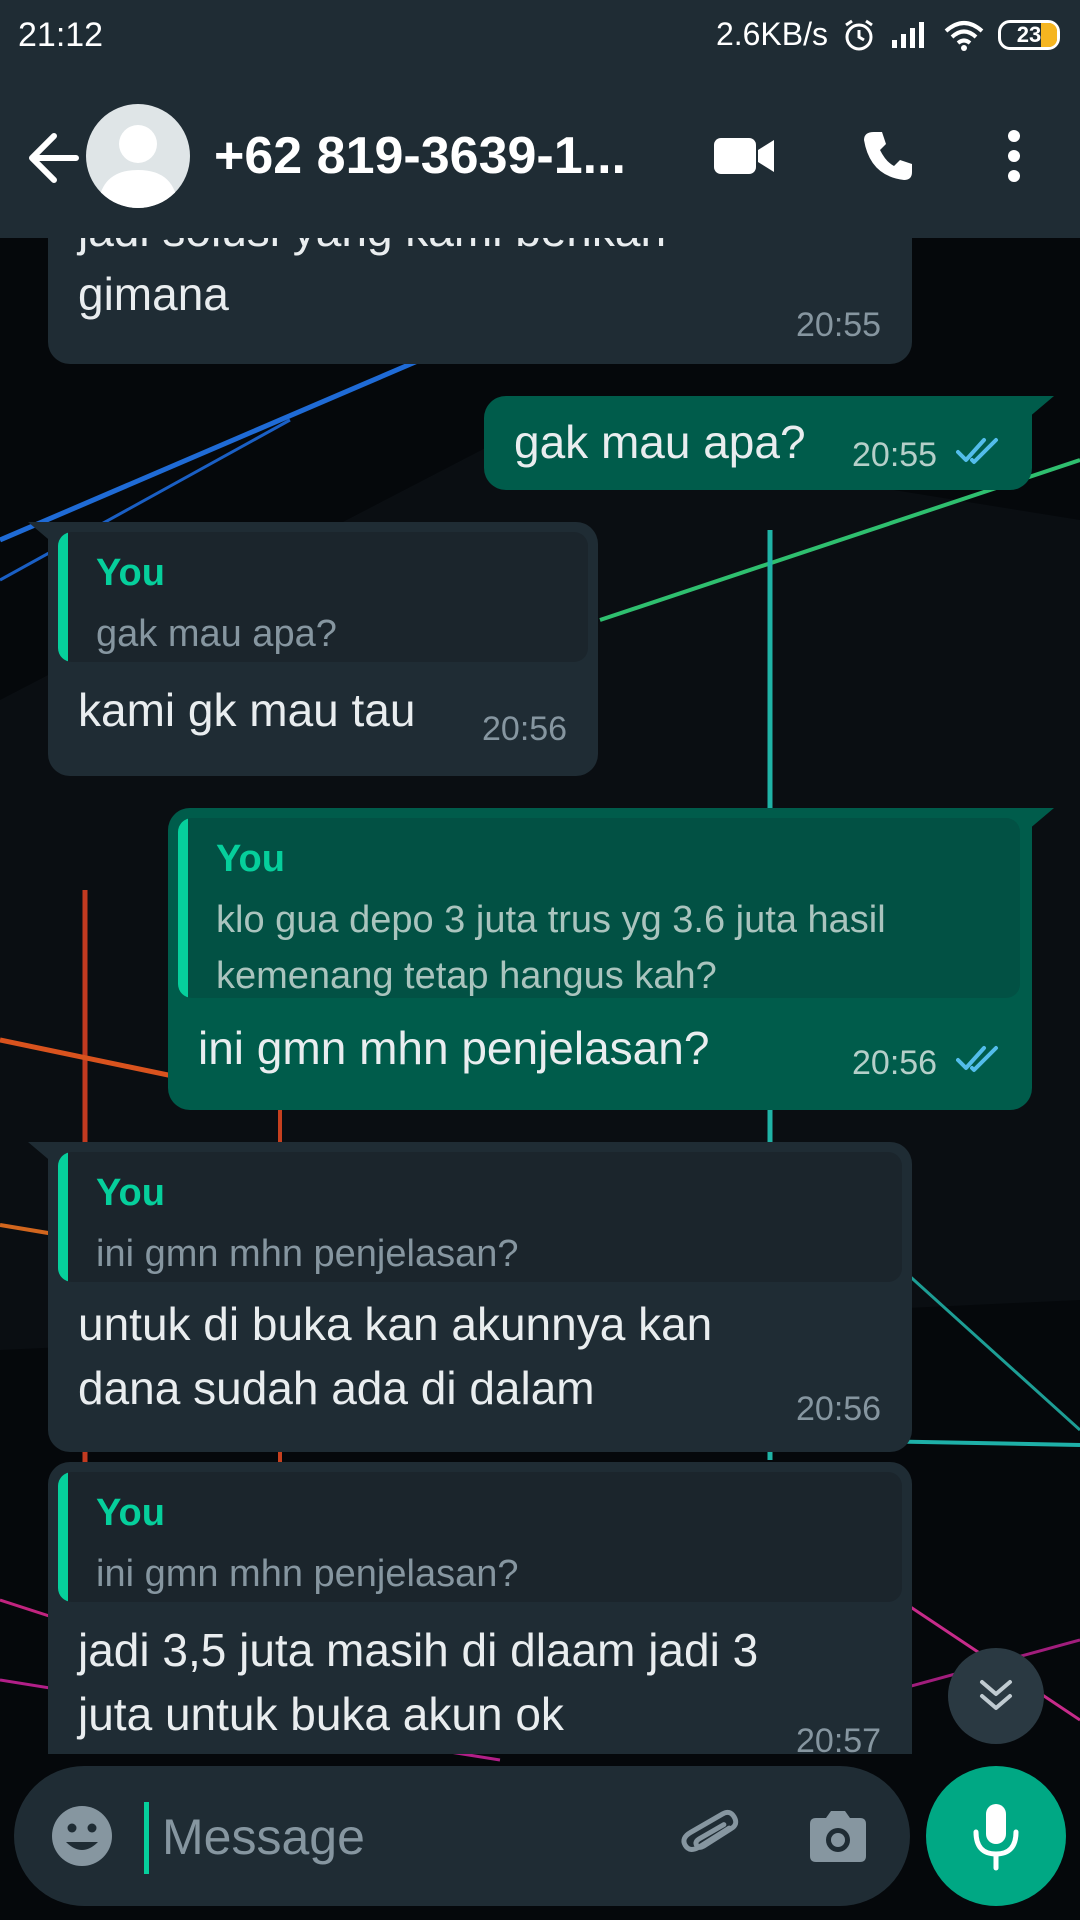 This screenshot has width=1080, height=1920. Describe the element at coordinates (395, 1324) in the screenshot. I see `message-text-line: untuk di buka kan akunnya kan` at that location.